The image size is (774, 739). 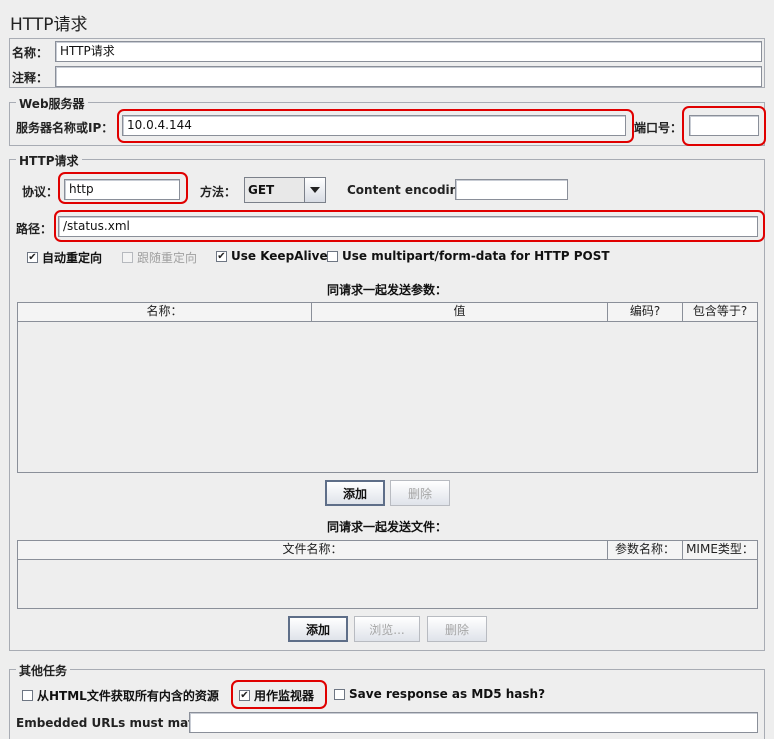 I want to click on keepalive-label: Use KeepAlive, so click(x=279, y=256).